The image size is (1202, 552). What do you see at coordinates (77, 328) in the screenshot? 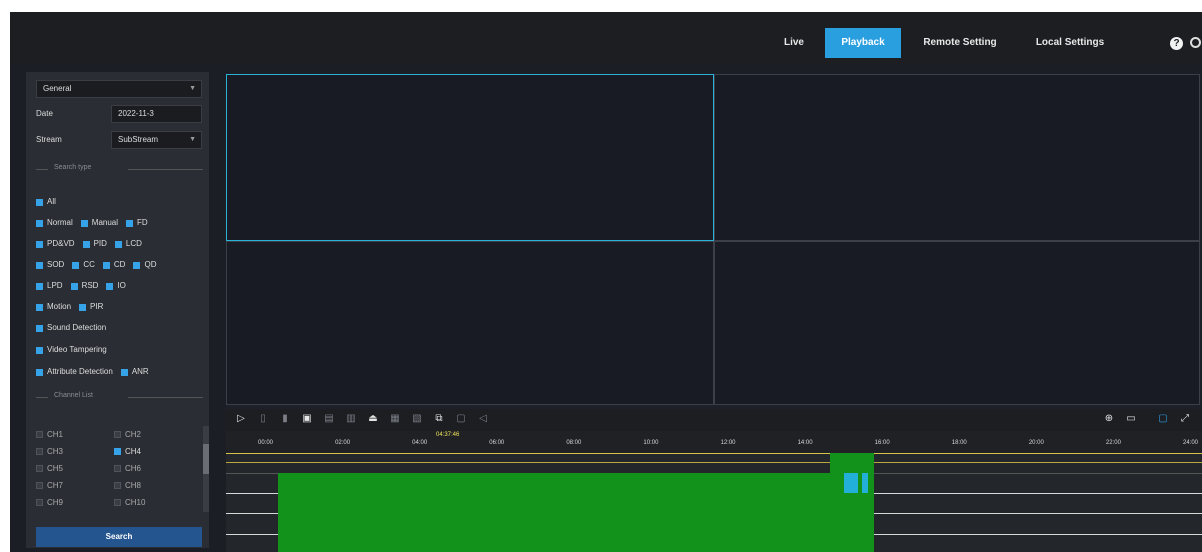
I see `search-type-label: Sound Detection` at bounding box center [77, 328].